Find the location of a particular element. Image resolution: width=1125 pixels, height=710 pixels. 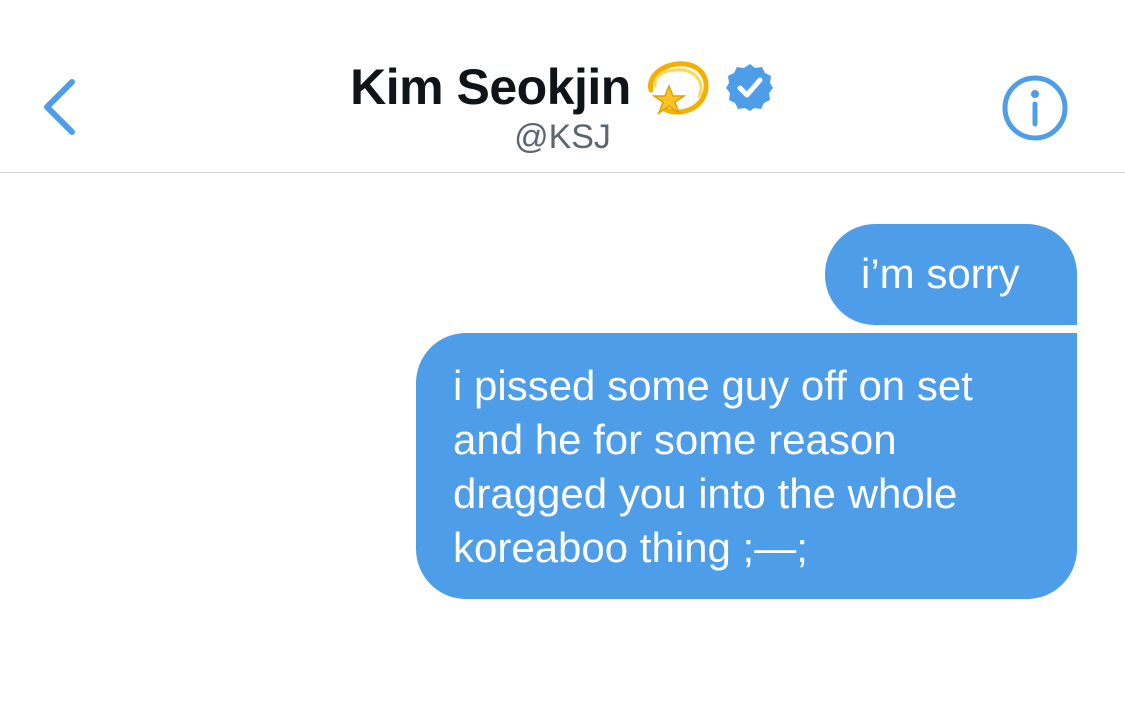

info-icon is located at coordinates (1035, 108).